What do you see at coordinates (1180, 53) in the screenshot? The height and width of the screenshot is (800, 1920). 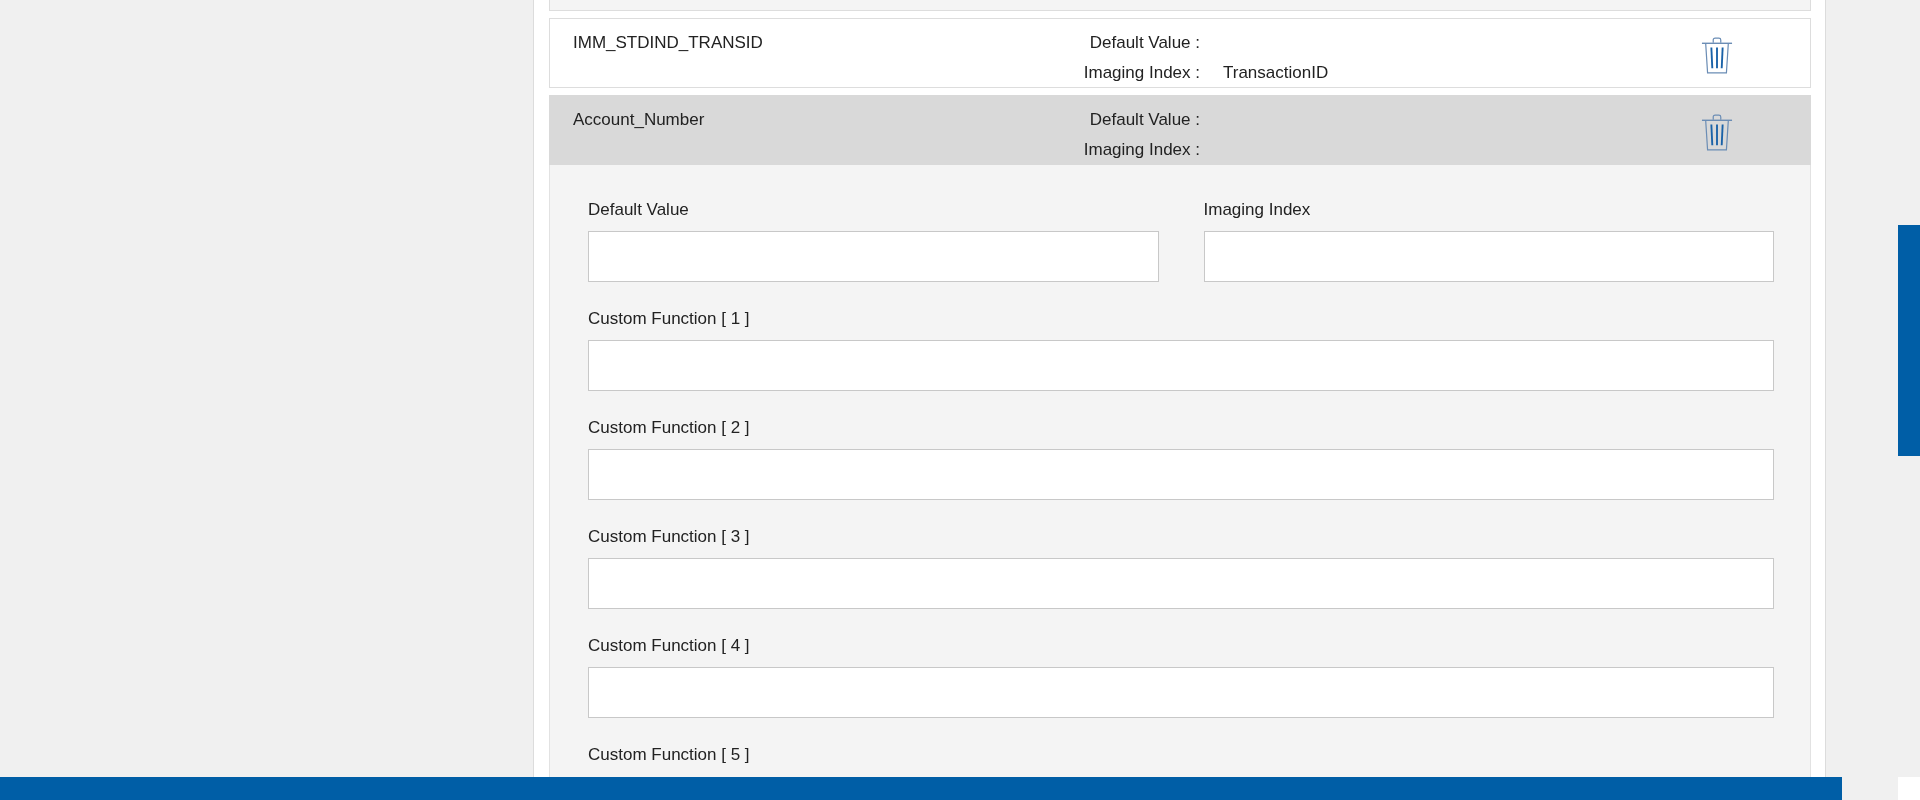 I see `mapping-row: IMM_STDIND_TRANSID Default Value : Imaging Index : TransactionID` at bounding box center [1180, 53].